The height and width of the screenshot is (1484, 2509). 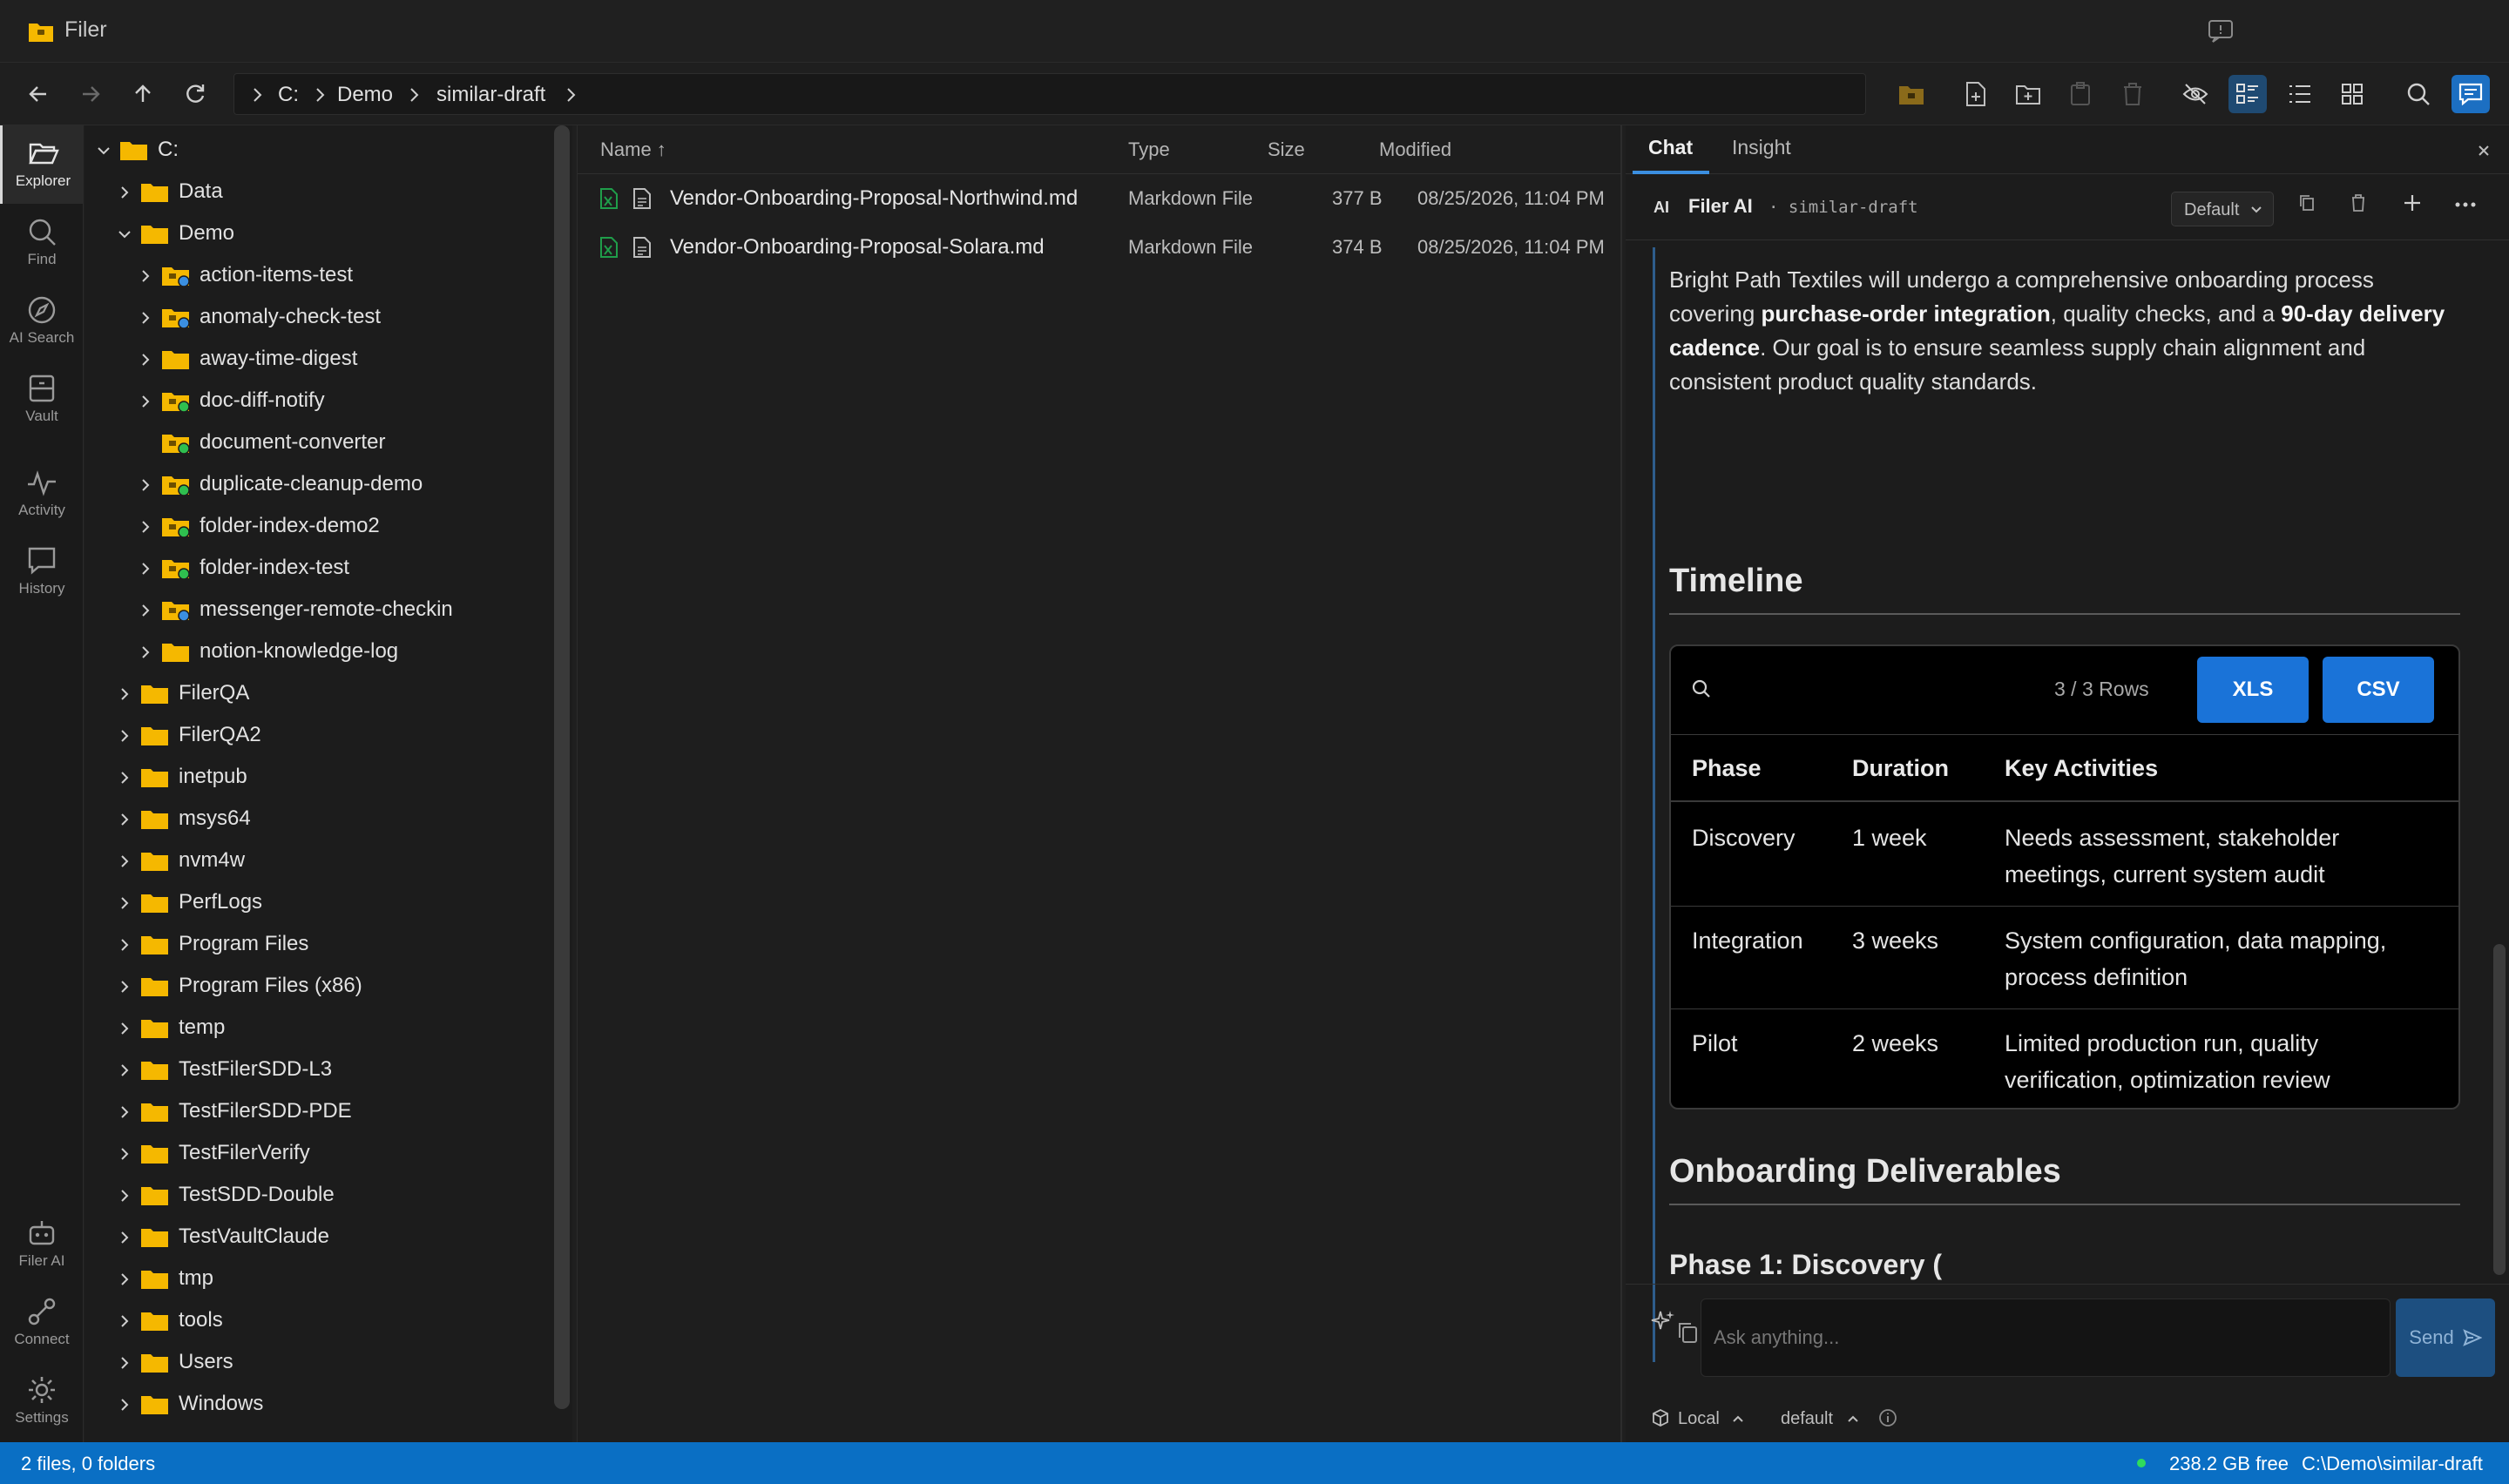 What do you see at coordinates (38, 94) in the screenshot?
I see `back-button` at bounding box center [38, 94].